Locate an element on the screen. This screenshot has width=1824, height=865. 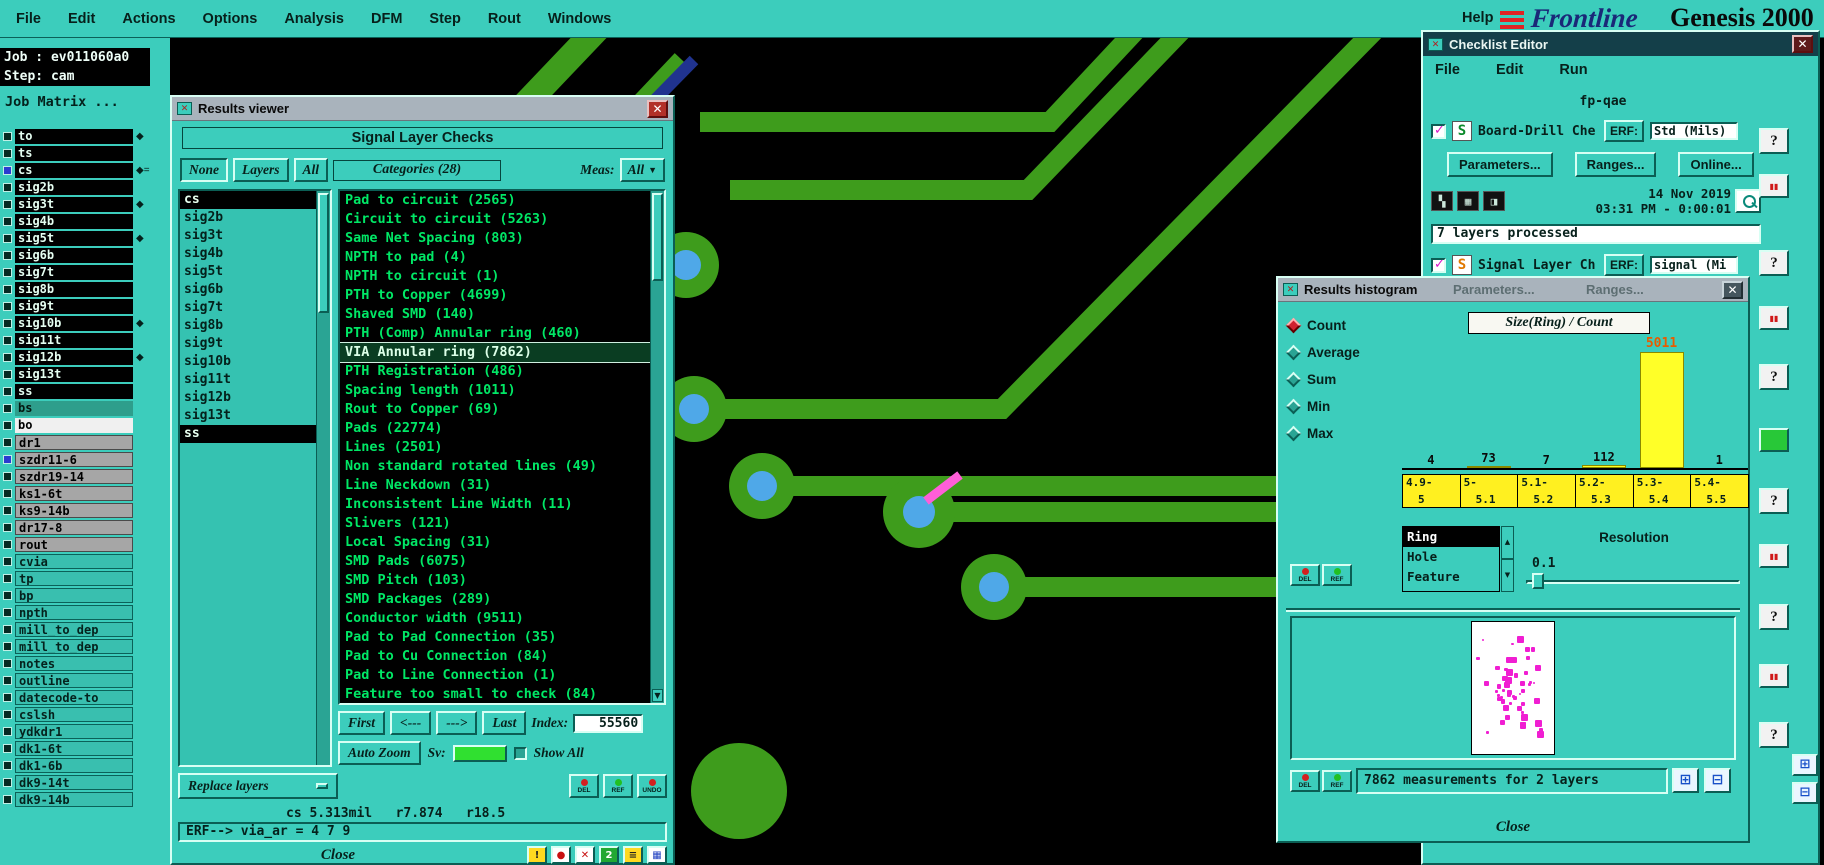
menu-item: Analysis is located at coordinates (314, 19).